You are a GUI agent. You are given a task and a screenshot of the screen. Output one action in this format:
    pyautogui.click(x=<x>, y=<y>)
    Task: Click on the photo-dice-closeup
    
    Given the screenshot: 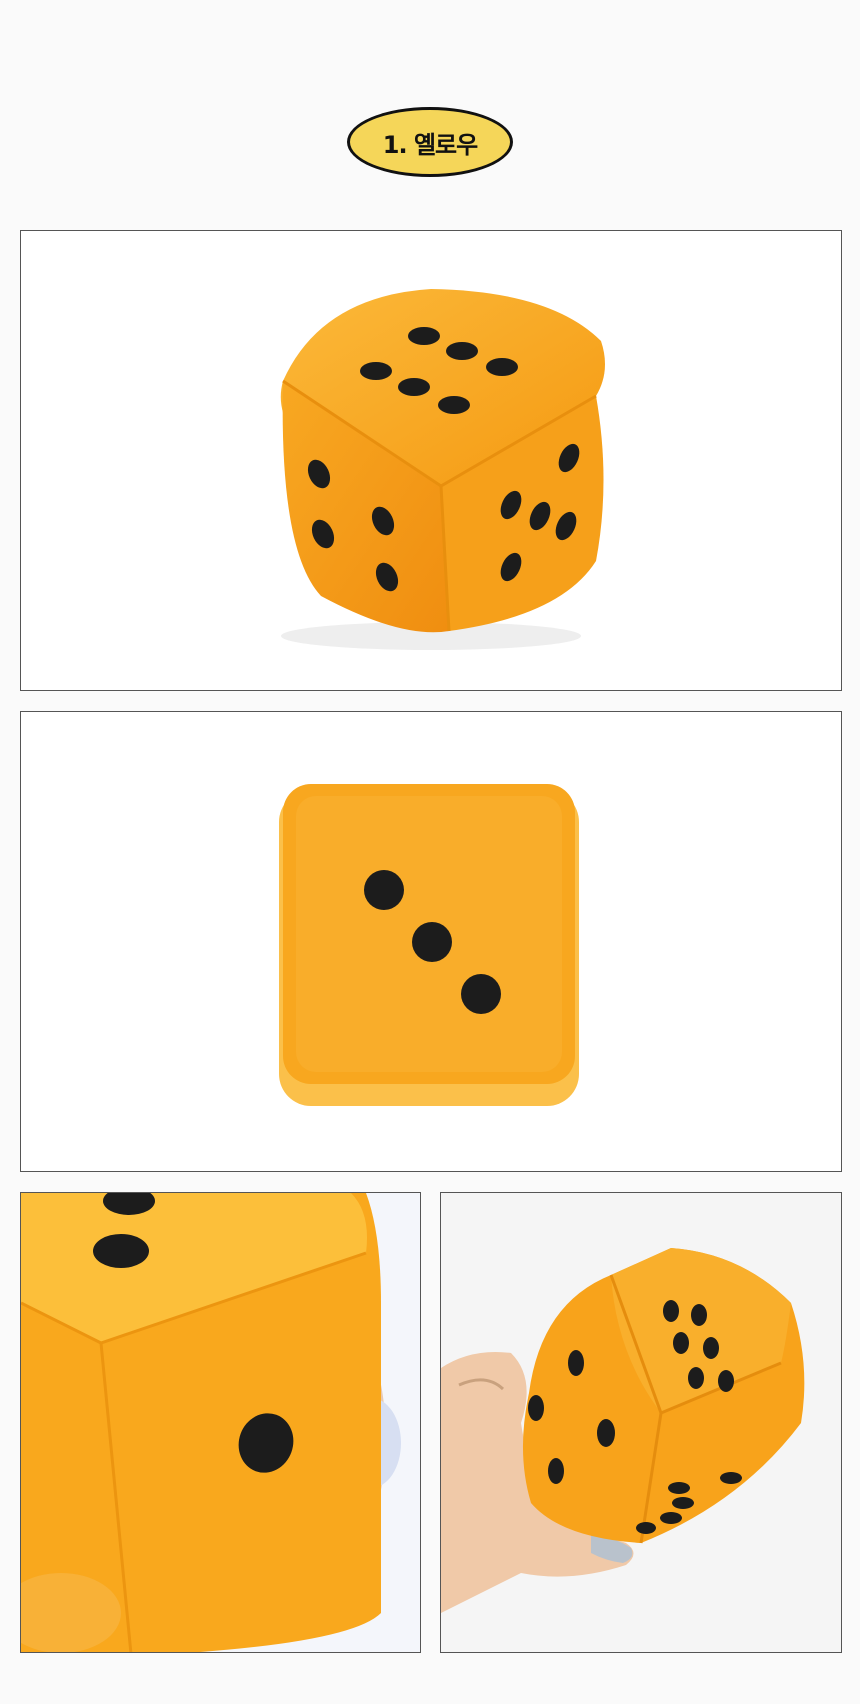 What is the action you would take?
    pyautogui.click(x=220, y=1422)
    